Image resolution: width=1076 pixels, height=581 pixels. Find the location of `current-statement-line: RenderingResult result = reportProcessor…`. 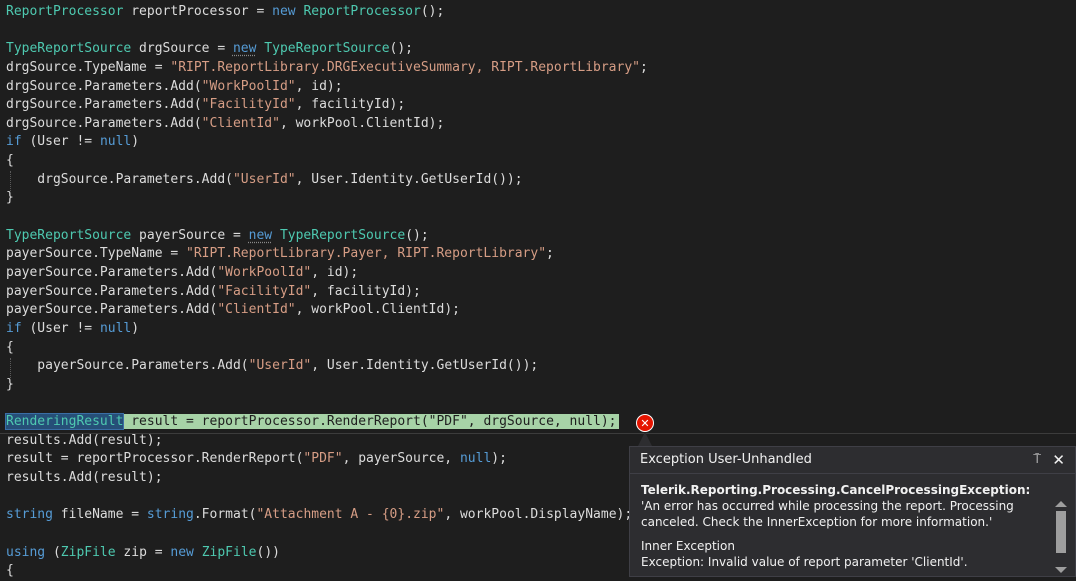

current-statement-line: RenderingResult result = reportProcessor… is located at coordinates (540, 422).